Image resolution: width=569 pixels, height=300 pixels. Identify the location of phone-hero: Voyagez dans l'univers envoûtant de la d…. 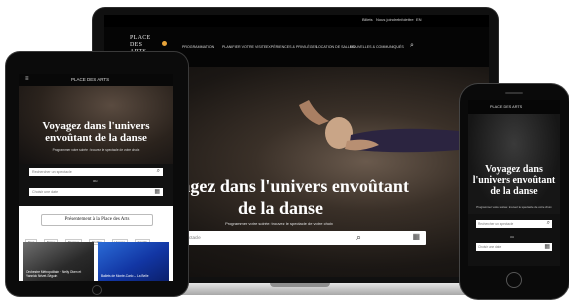
(514, 164).